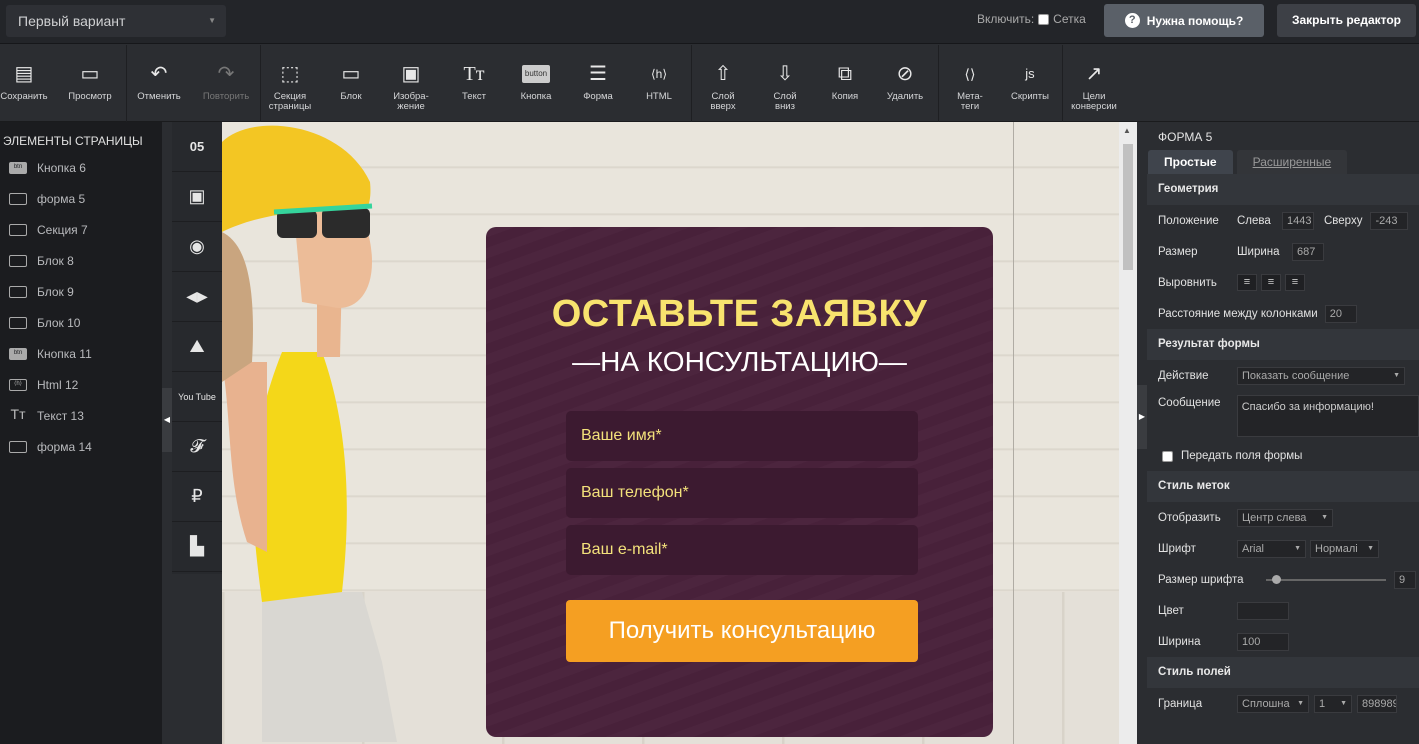 The width and height of the screenshot is (1419, 744). Describe the element at coordinates (1340, 313) in the screenshot. I see `col-gap-input: 20` at that location.